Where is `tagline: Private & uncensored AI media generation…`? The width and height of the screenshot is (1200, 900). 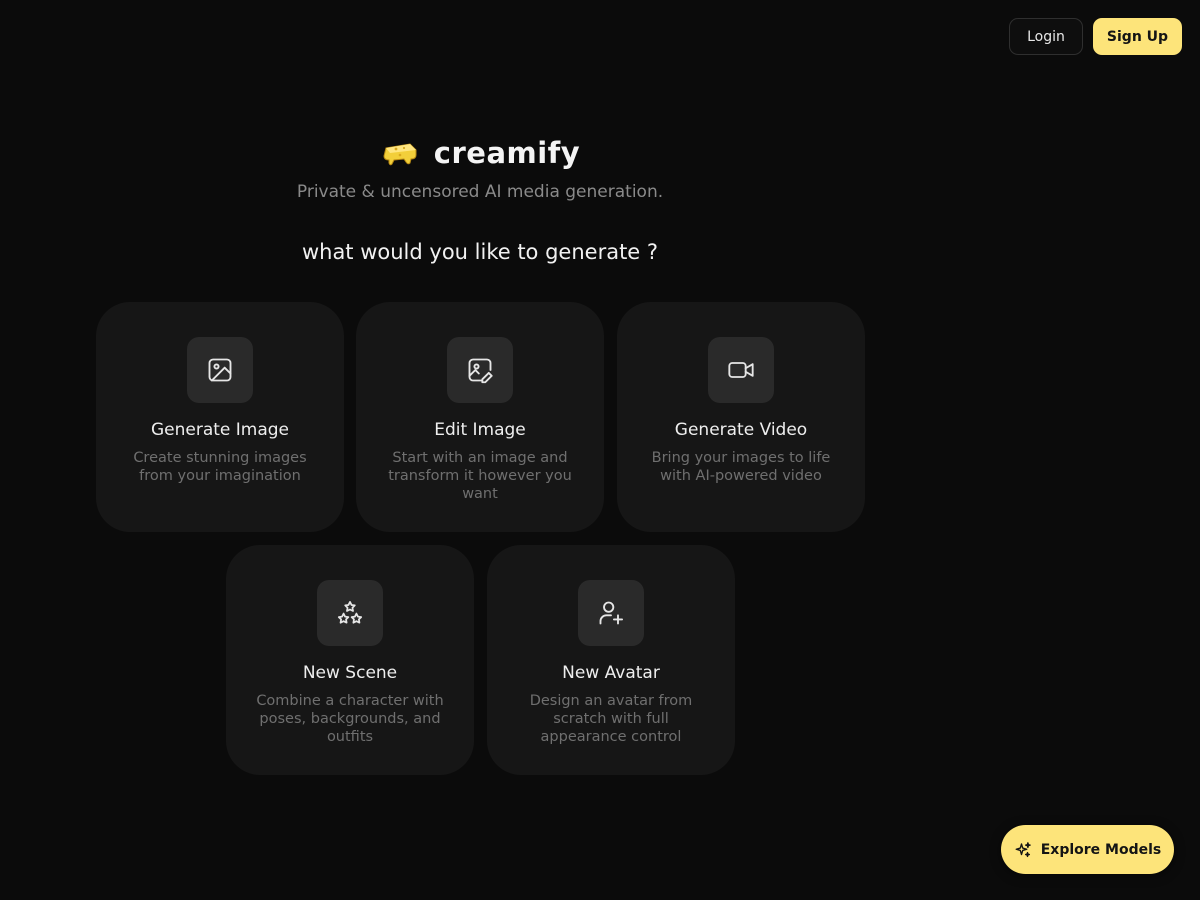
tagline: Private & uncensored AI media generation… is located at coordinates (480, 192).